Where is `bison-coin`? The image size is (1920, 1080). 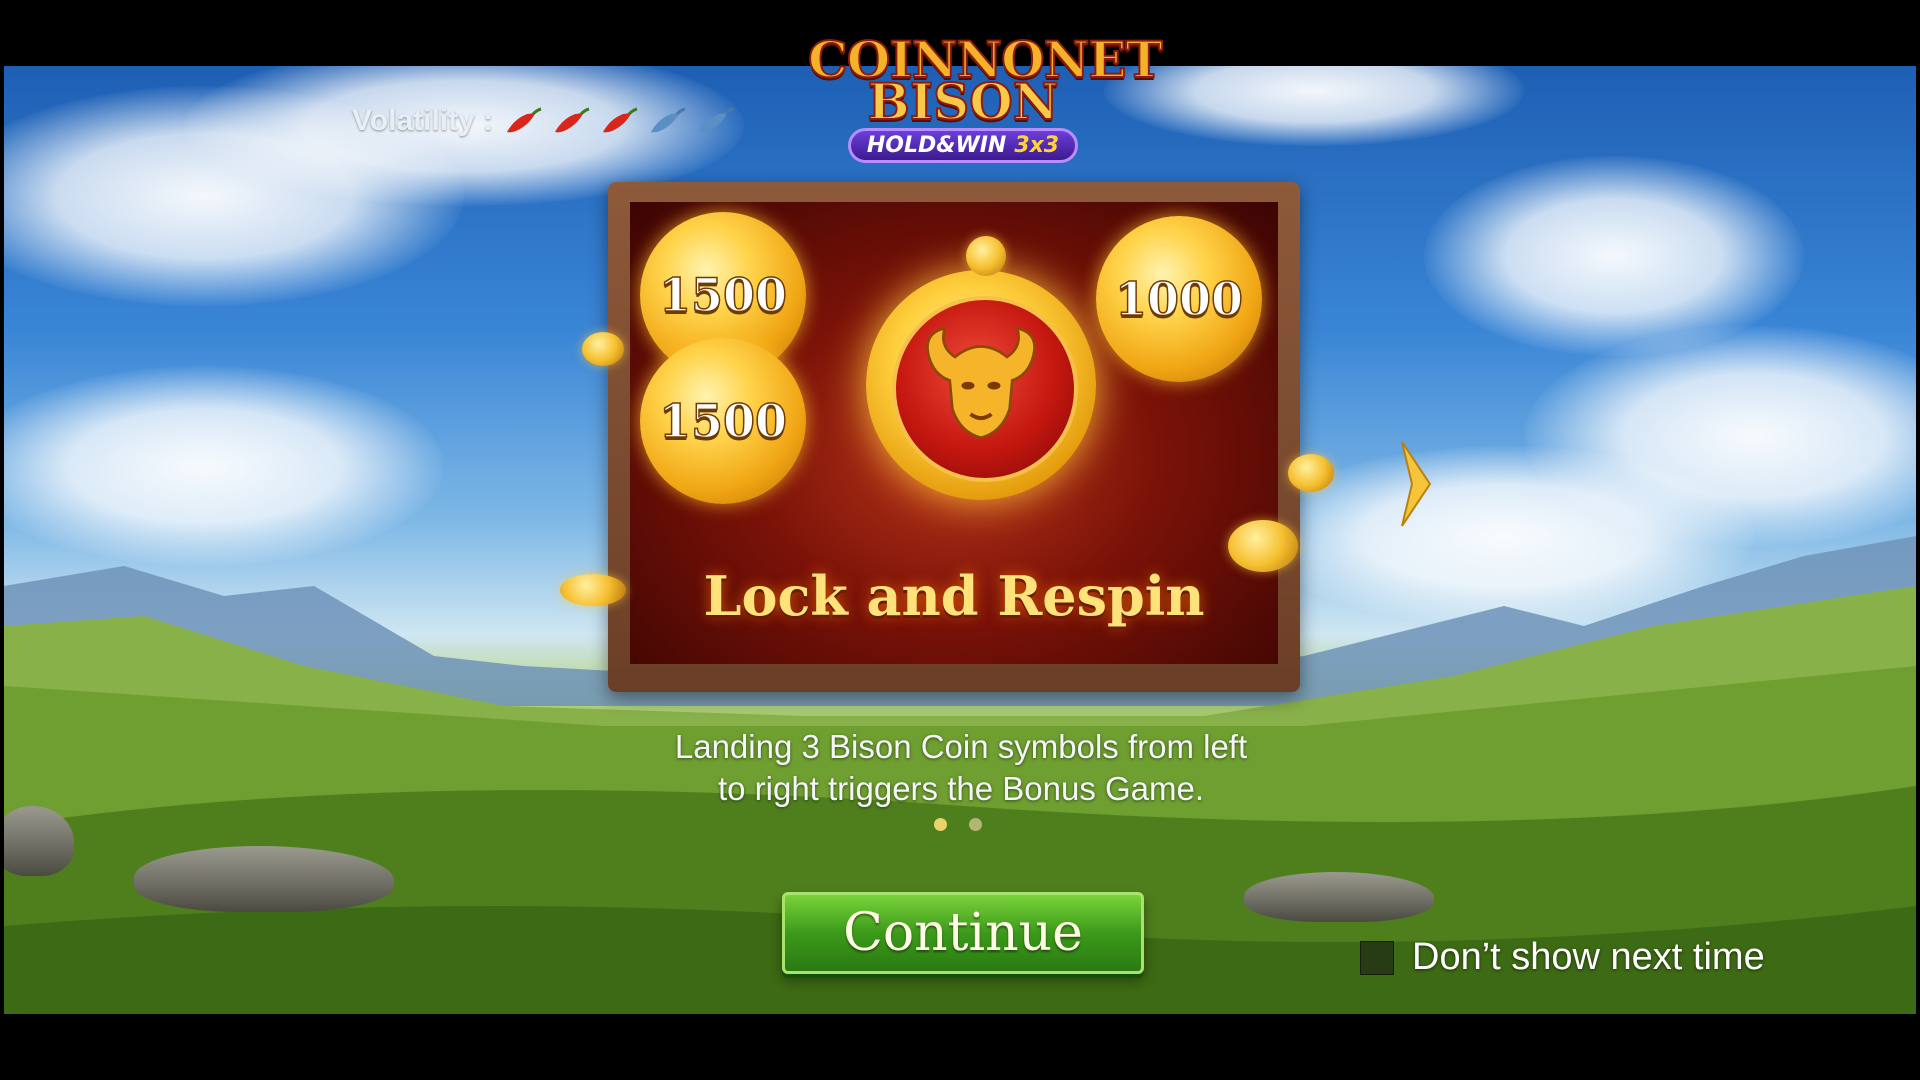
bison-coin is located at coordinates (981, 385).